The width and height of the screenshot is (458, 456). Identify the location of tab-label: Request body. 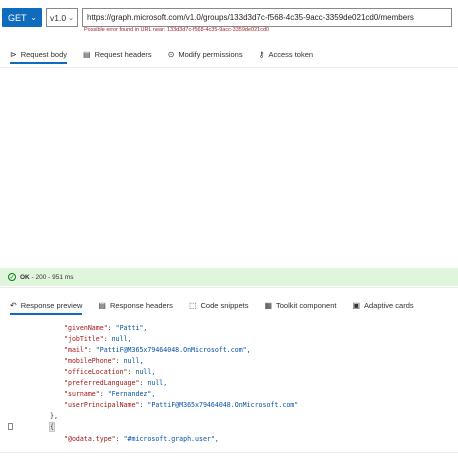
(43, 54).